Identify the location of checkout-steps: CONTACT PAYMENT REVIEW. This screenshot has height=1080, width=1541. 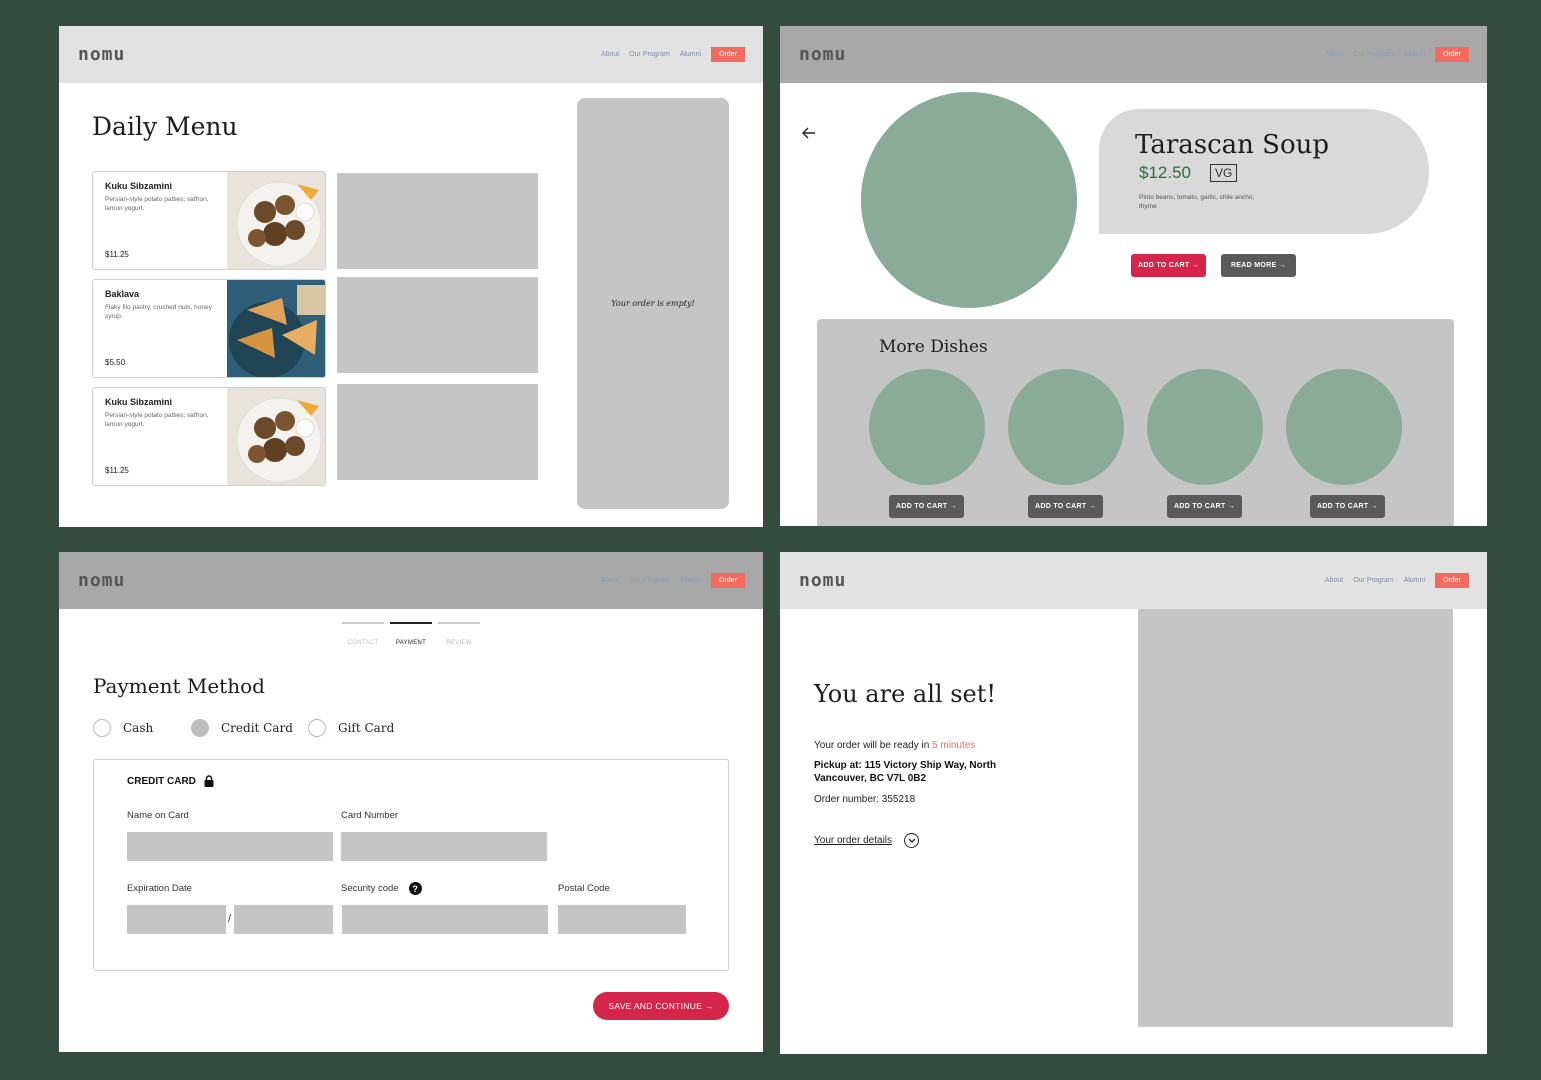
(411, 635).